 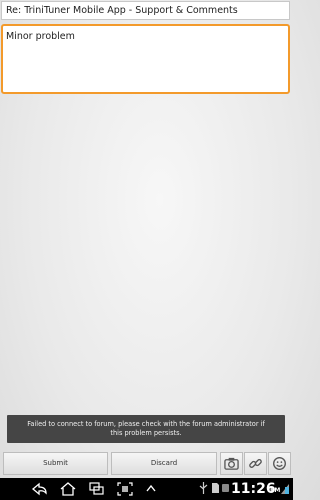 What do you see at coordinates (285, 489) in the screenshot?
I see `battery-icon` at bounding box center [285, 489].